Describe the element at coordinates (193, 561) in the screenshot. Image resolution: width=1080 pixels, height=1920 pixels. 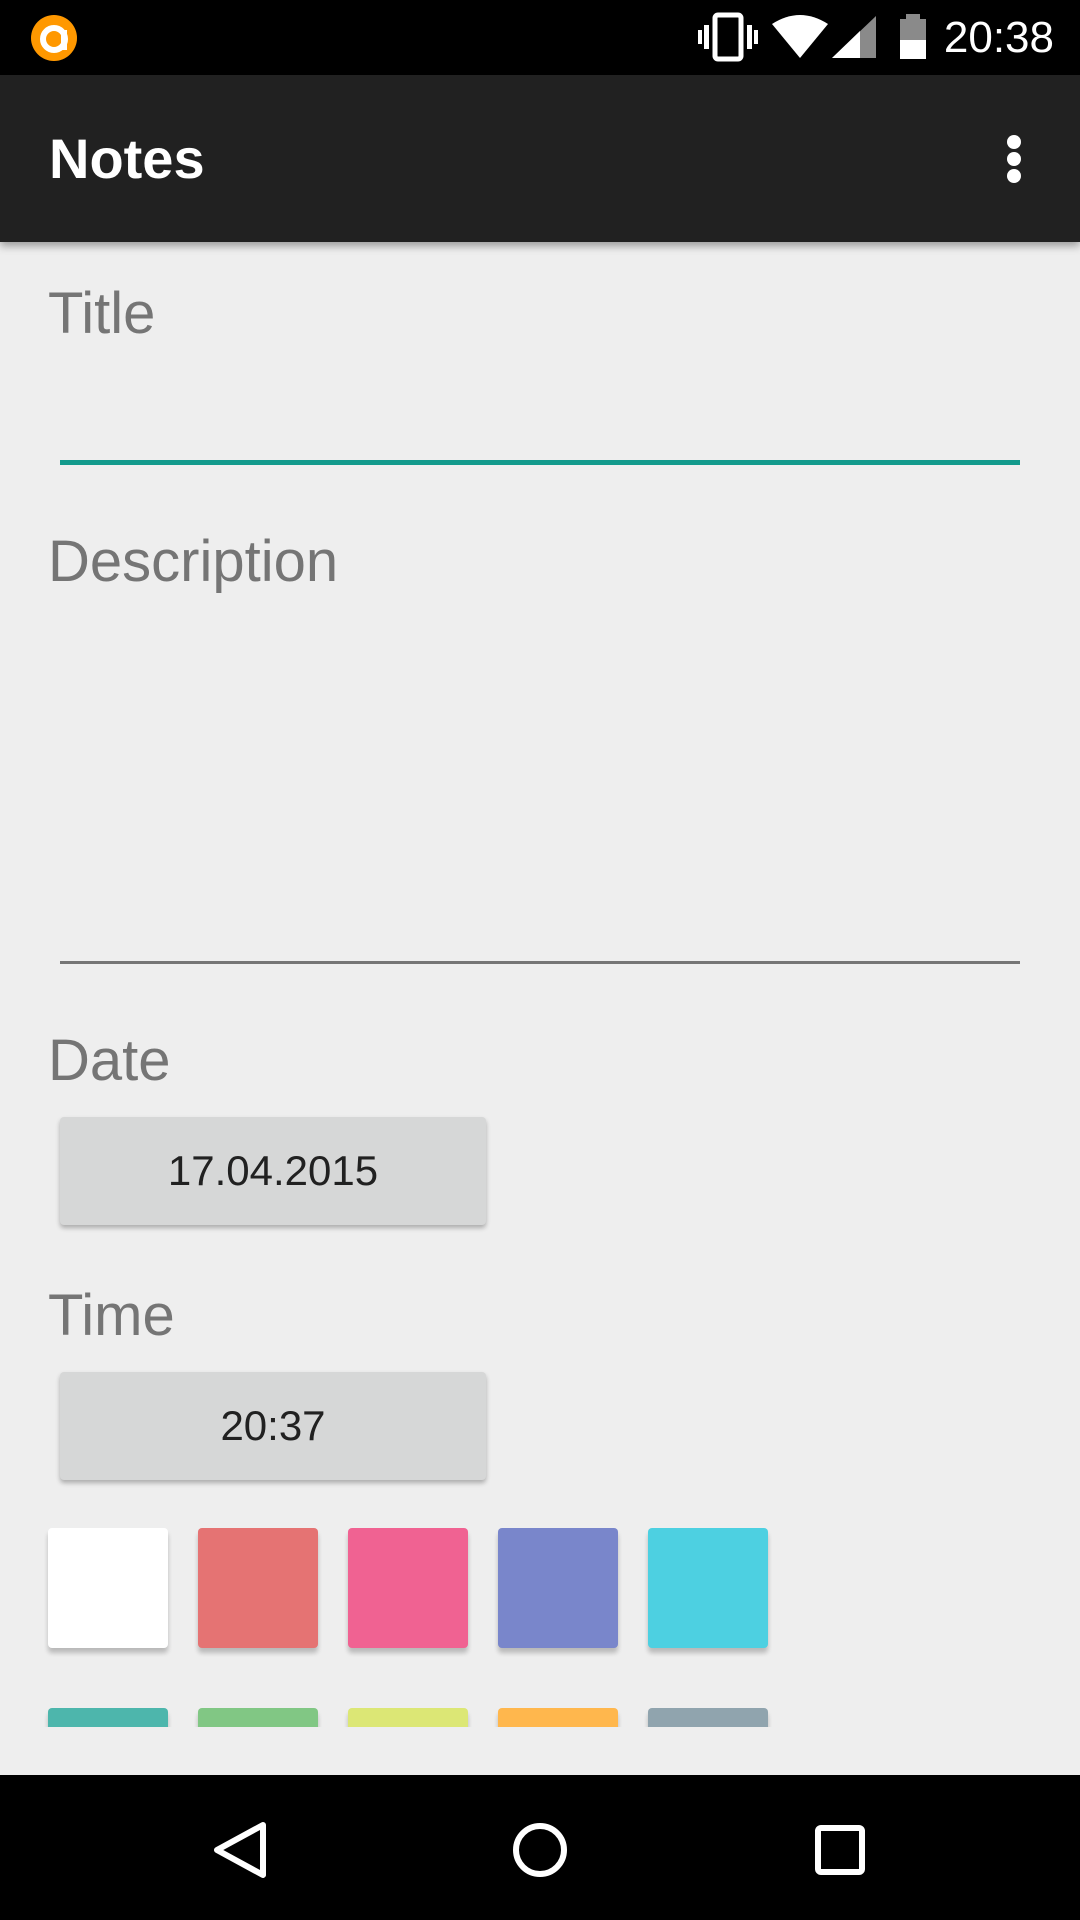
I see `description-label: Description` at that location.